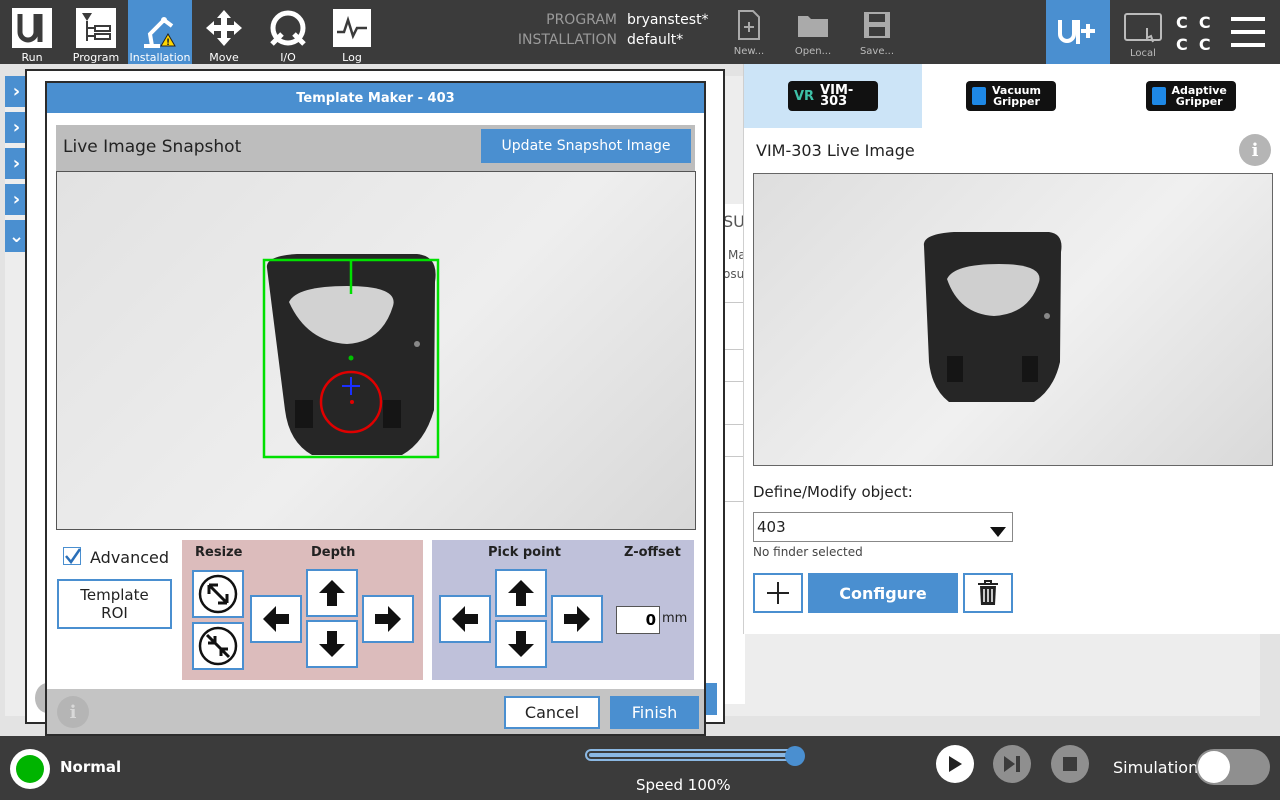 The width and height of the screenshot is (1280, 800). What do you see at coordinates (1193, 34) in the screenshot?
I see `cc-indicator: C C C C` at bounding box center [1193, 34].